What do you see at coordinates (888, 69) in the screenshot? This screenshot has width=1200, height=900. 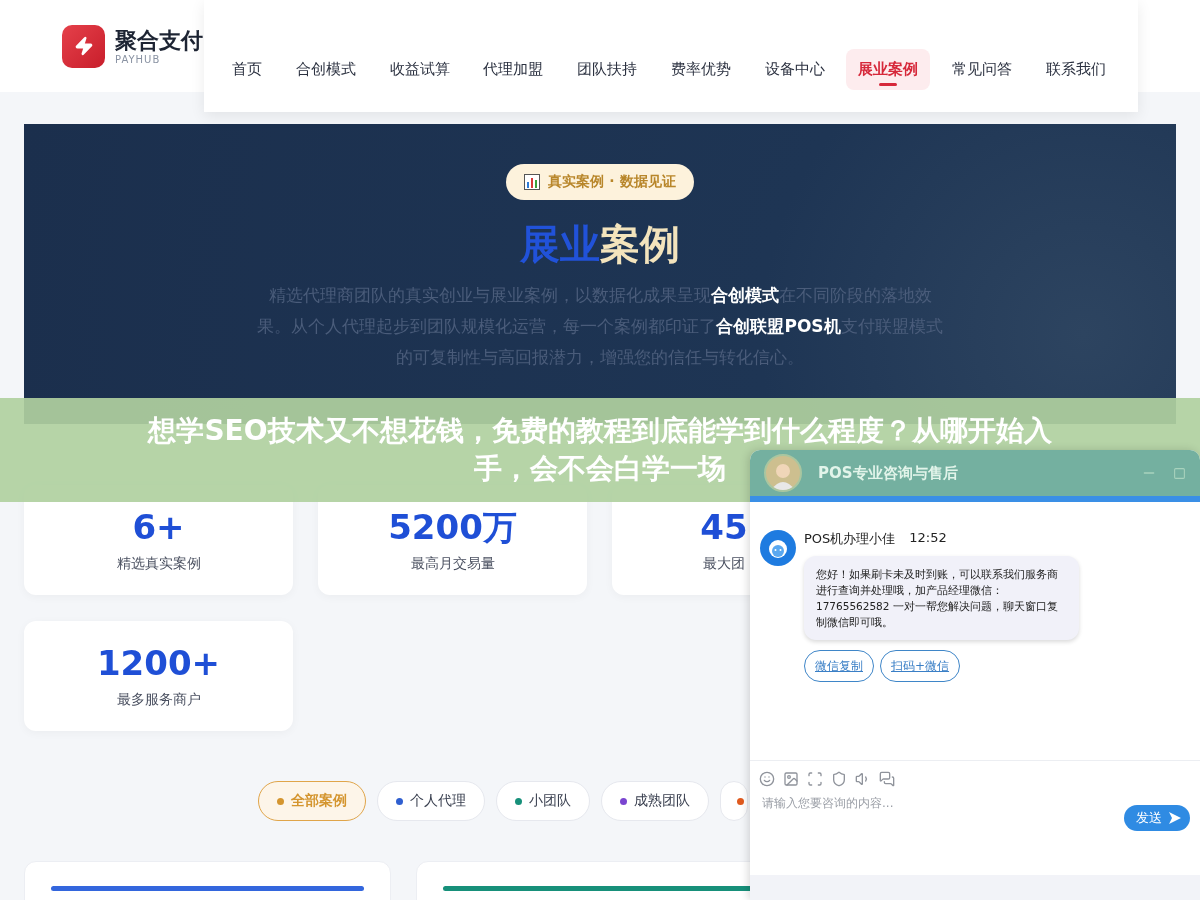 I see `nav-link: 展业案例` at bounding box center [888, 69].